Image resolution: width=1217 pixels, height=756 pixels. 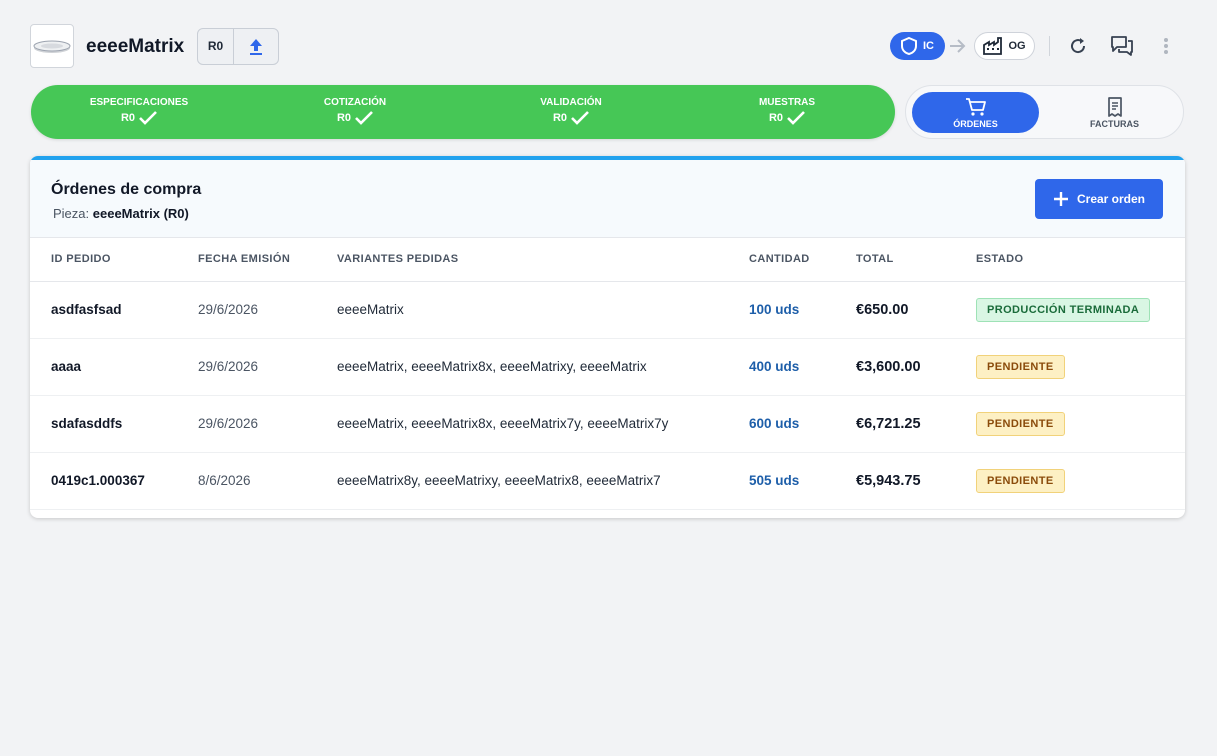 What do you see at coordinates (126, 189) in the screenshot?
I see `card-title: Órdenes de compra` at bounding box center [126, 189].